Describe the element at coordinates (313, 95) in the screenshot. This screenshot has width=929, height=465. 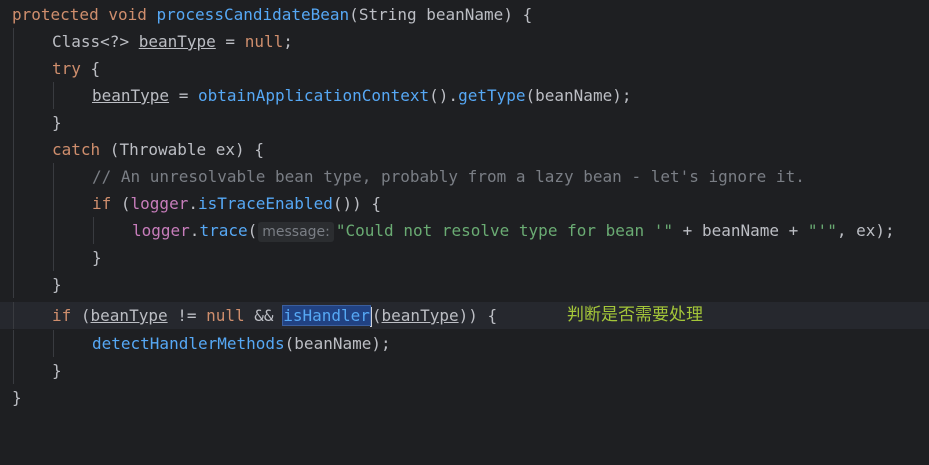
I see `method-call: obtainApplicationContext` at that location.